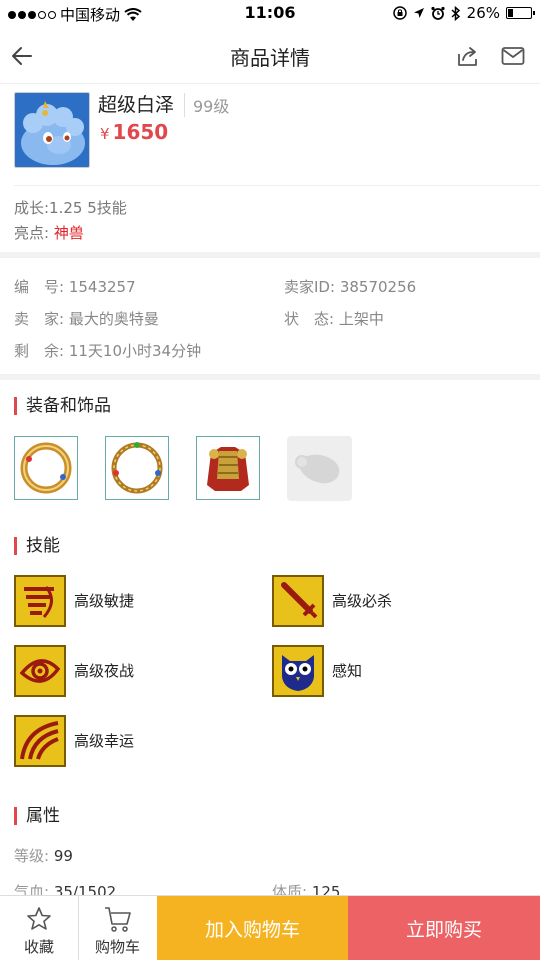  What do you see at coordinates (37, 546) in the screenshot?
I see `skills-title: 技能` at bounding box center [37, 546].